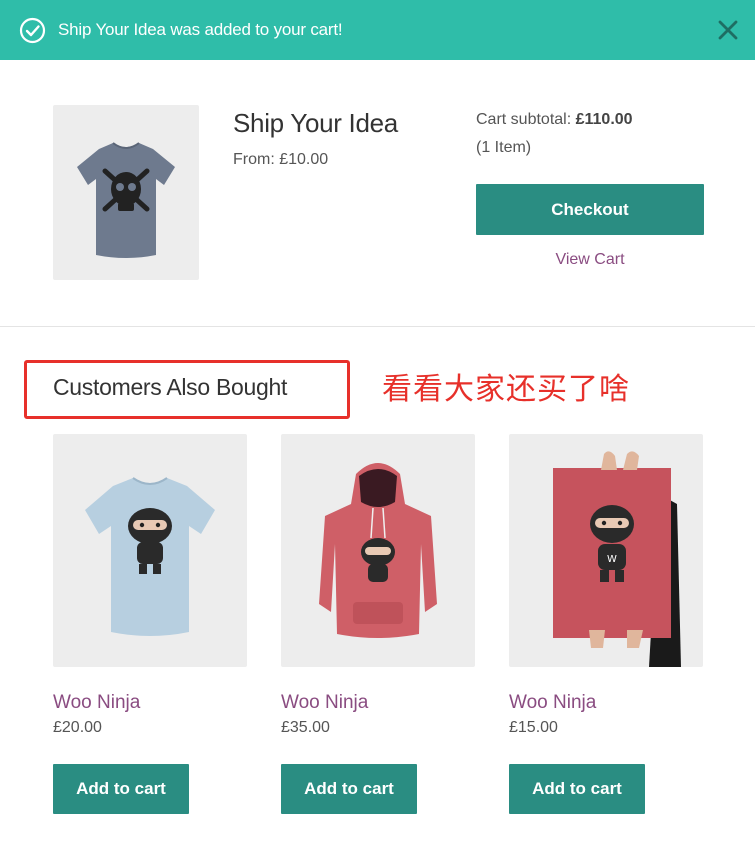 Image resolution: width=755 pixels, height=844 pixels. I want to click on notice-message: Ship Your Idea was added to your cart!, so click(200, 29).